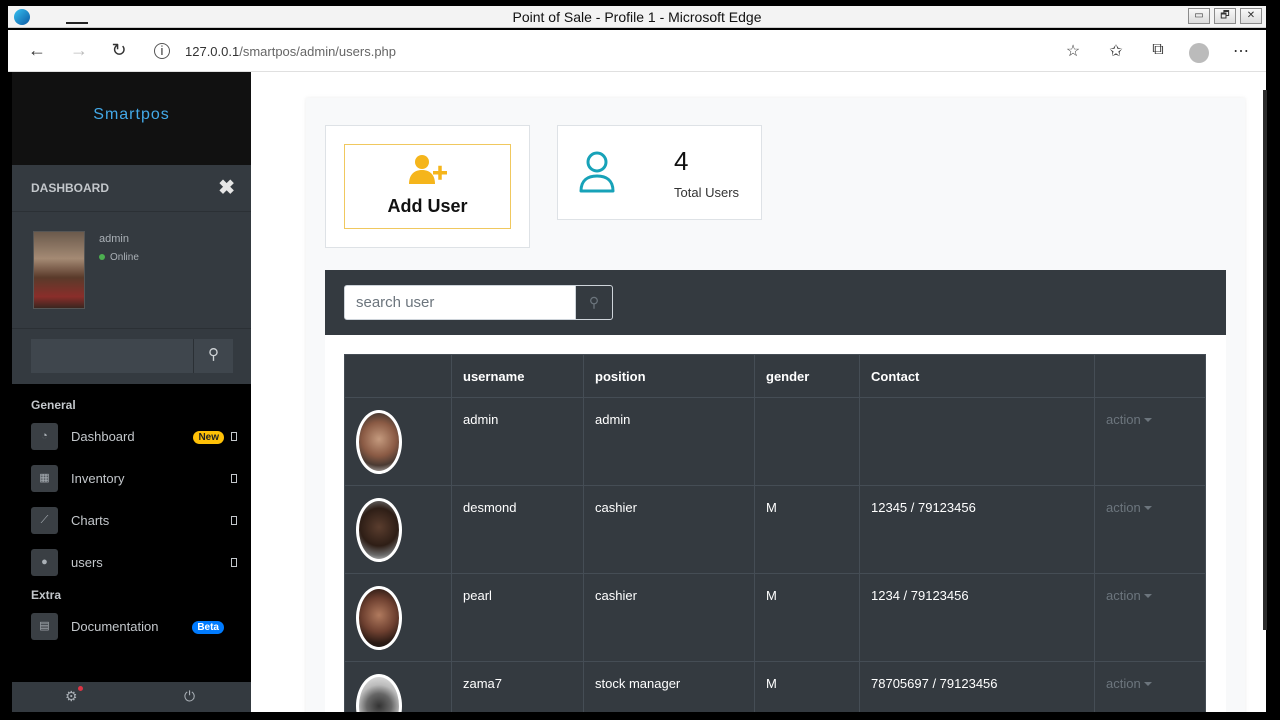  I want to click on minimize-button: ▭, so click(1199, 16).